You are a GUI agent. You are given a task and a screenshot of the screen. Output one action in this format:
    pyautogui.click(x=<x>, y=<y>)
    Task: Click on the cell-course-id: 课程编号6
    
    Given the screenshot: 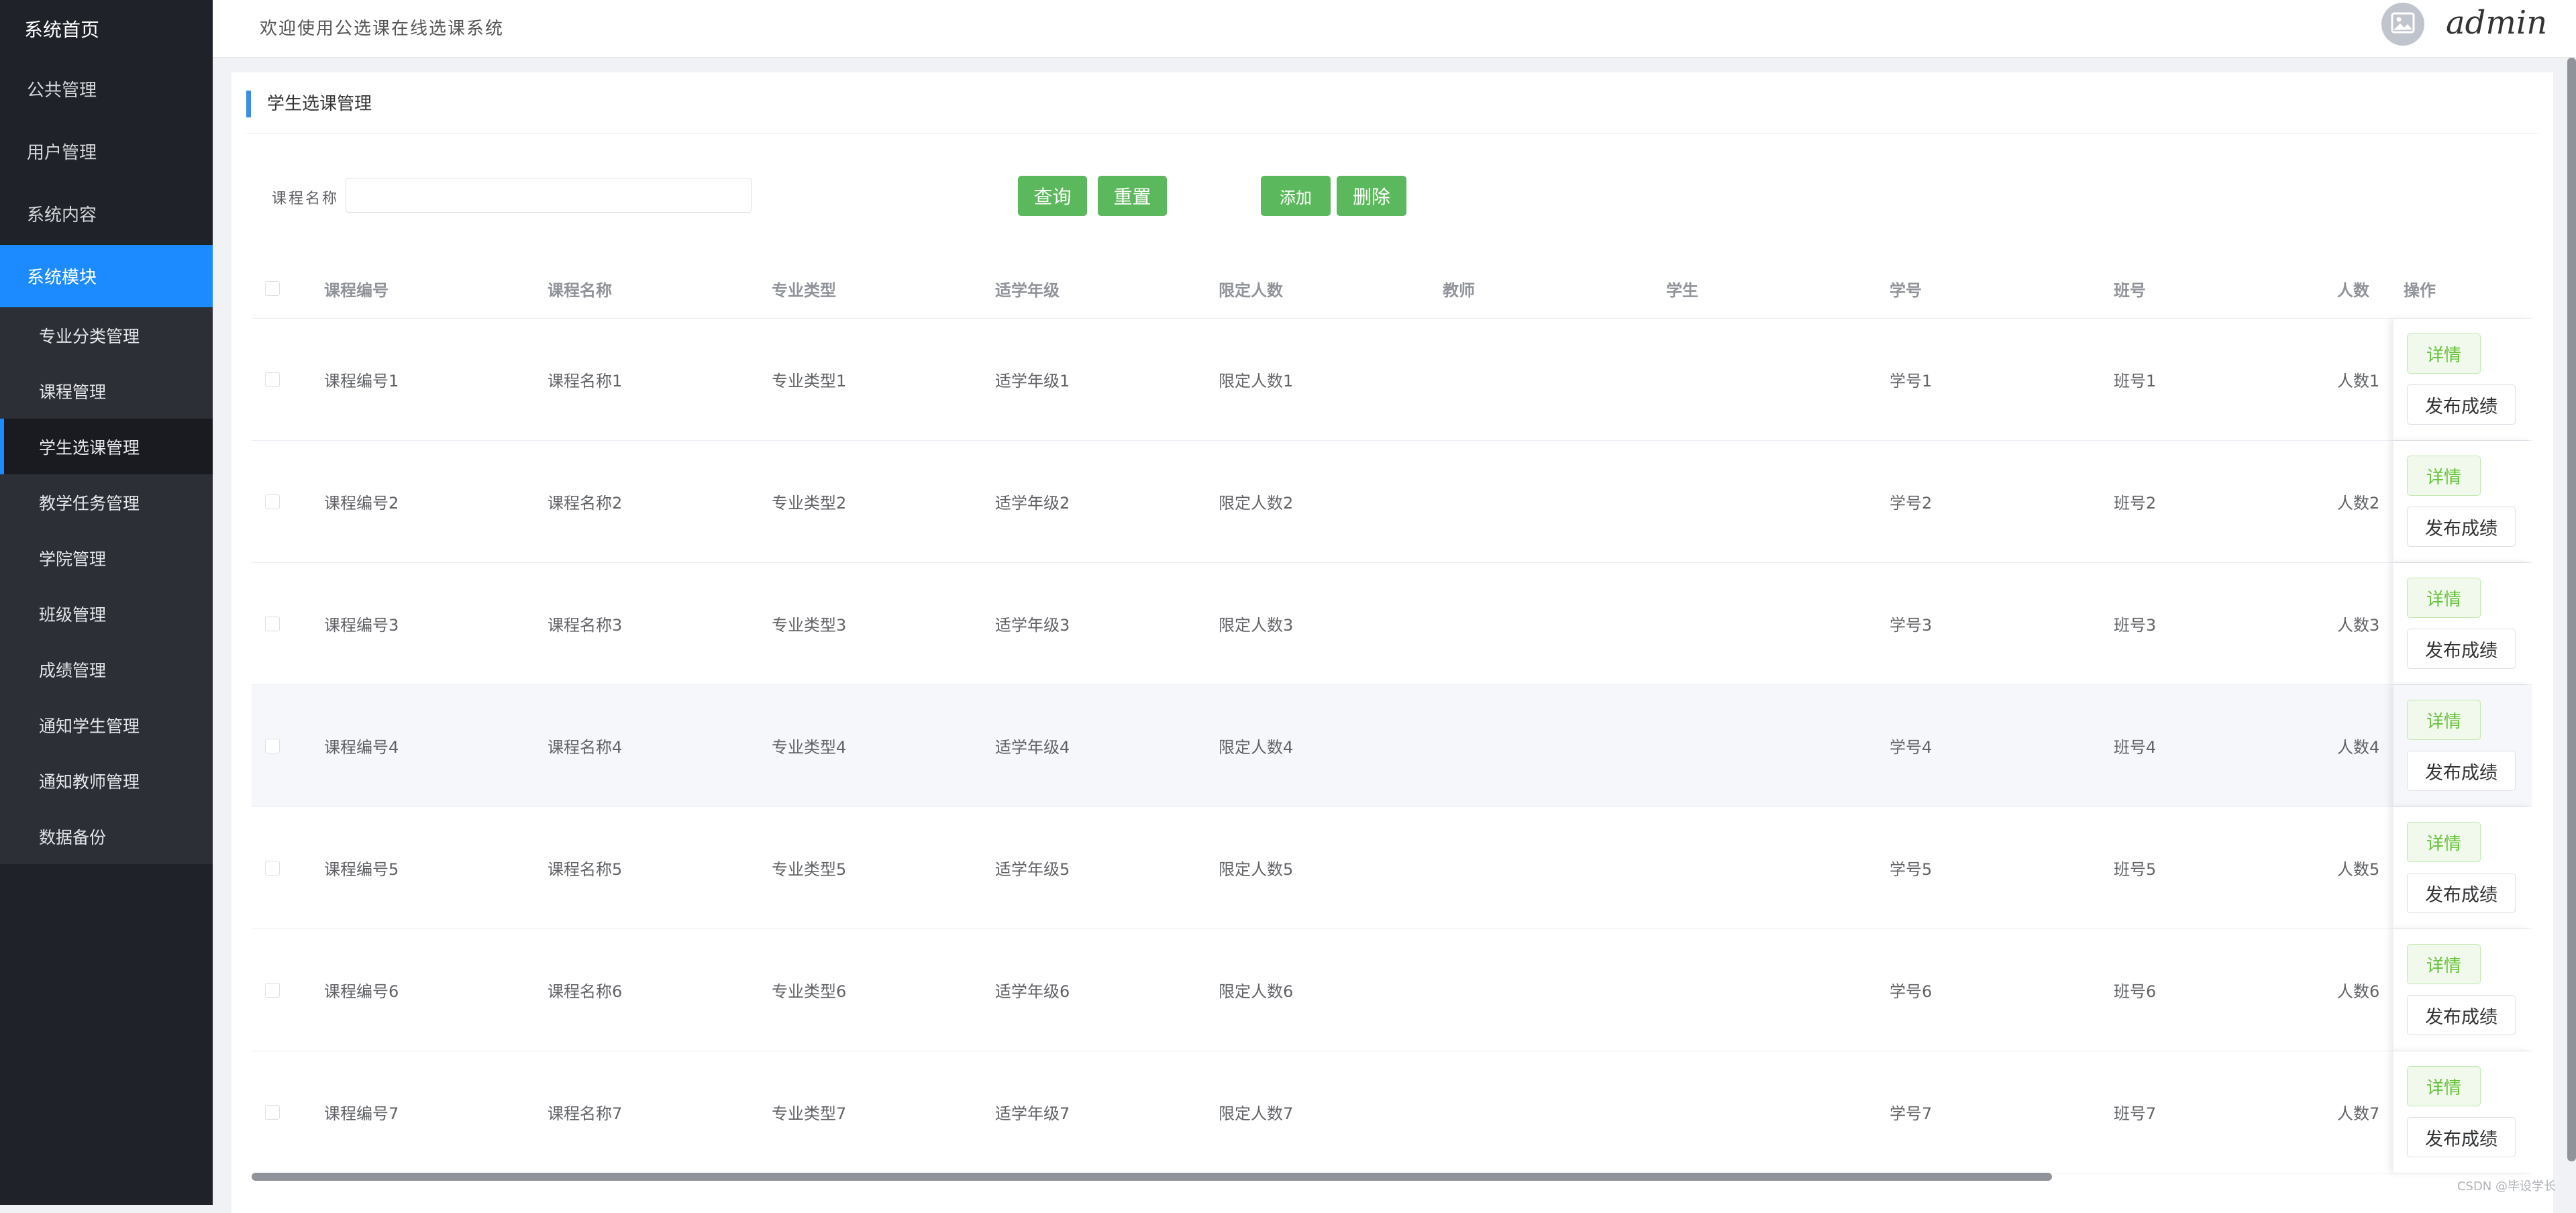 What is the action you would take?
    pyautogui.click(x=361, y=992)
    